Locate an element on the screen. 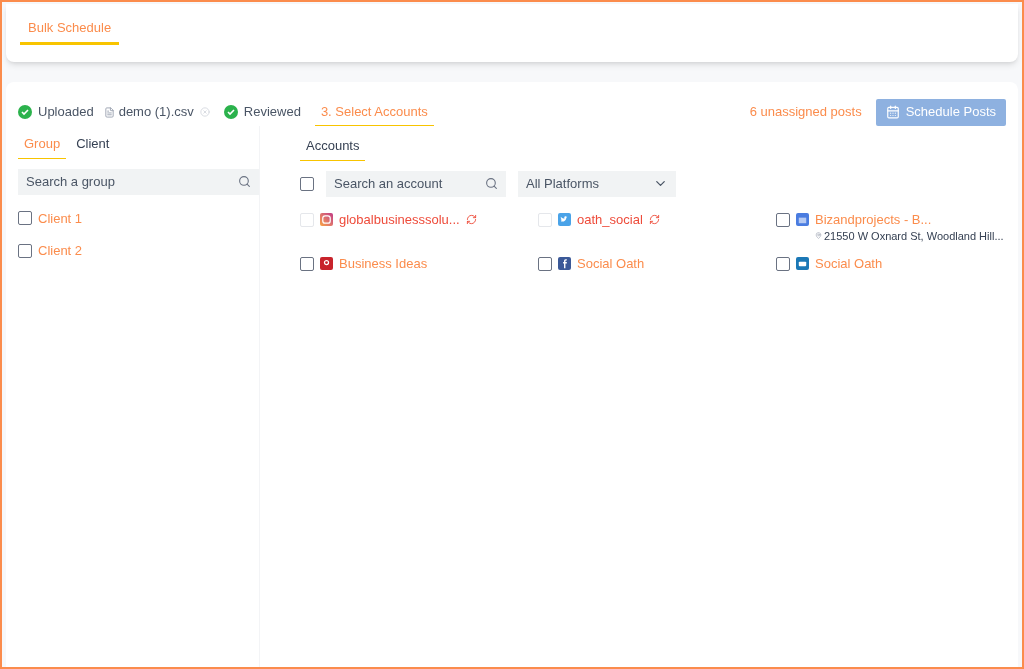 The image size is (1024, 669). tab: Bulk Schedule is located at coordinates (70, 31).